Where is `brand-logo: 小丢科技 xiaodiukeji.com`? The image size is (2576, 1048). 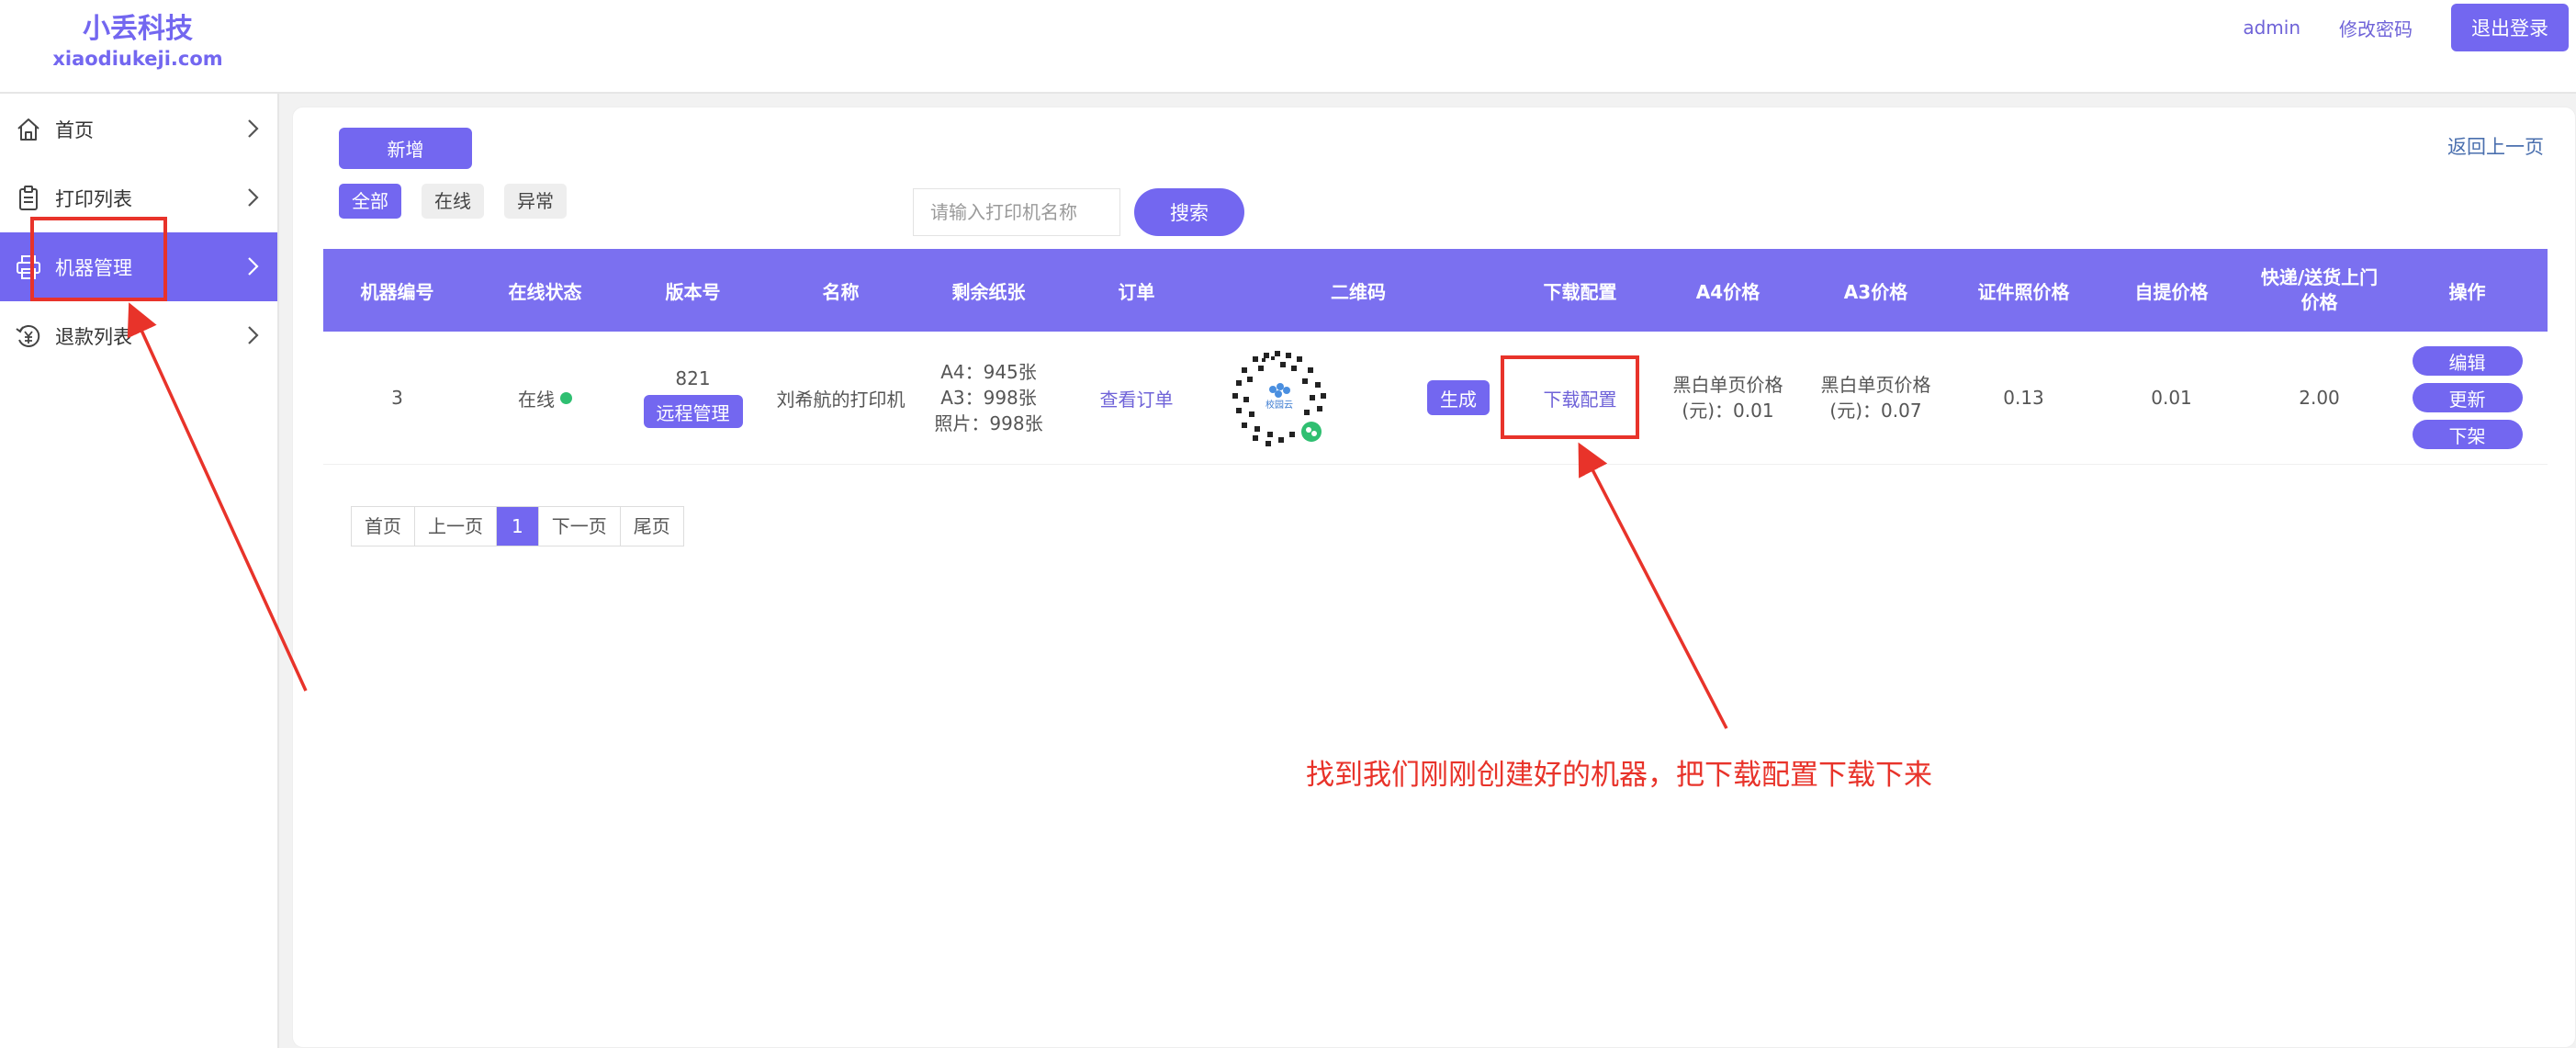 brand-logo: 小丢科技 xiaodiukeji.com is located at coordinates (138, 35).